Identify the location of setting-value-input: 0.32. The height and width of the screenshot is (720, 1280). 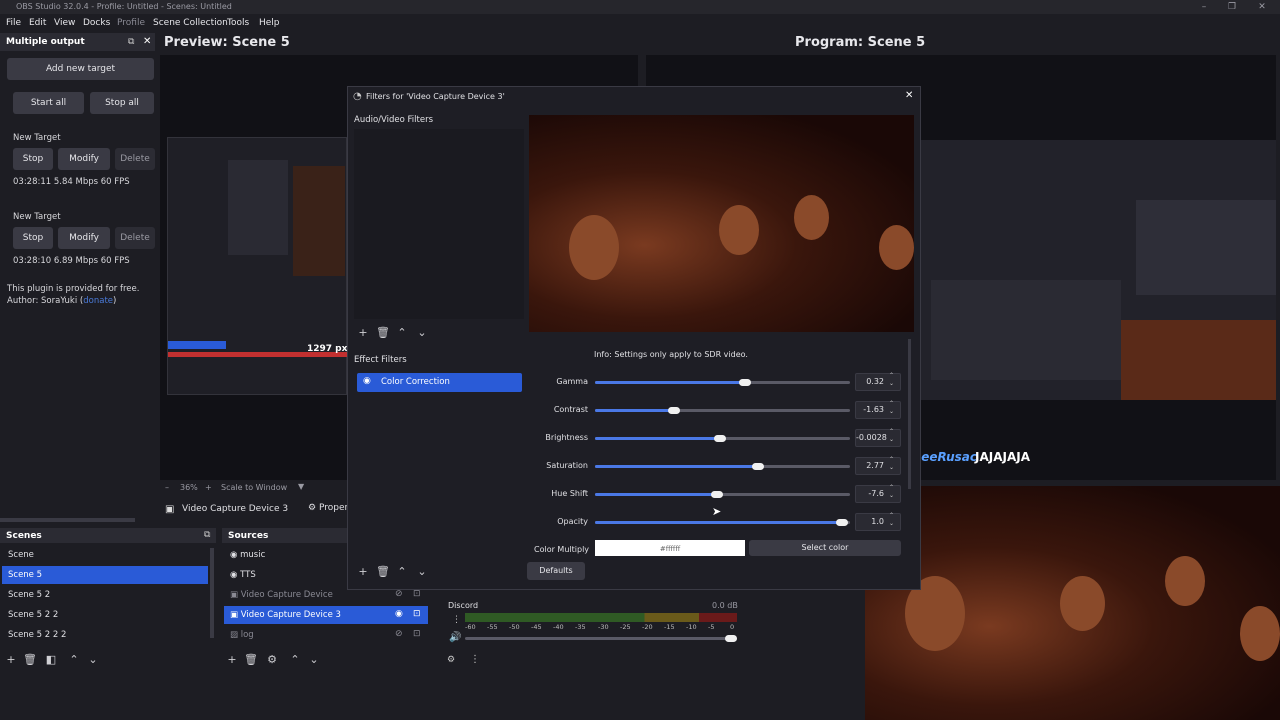
(878, 382).